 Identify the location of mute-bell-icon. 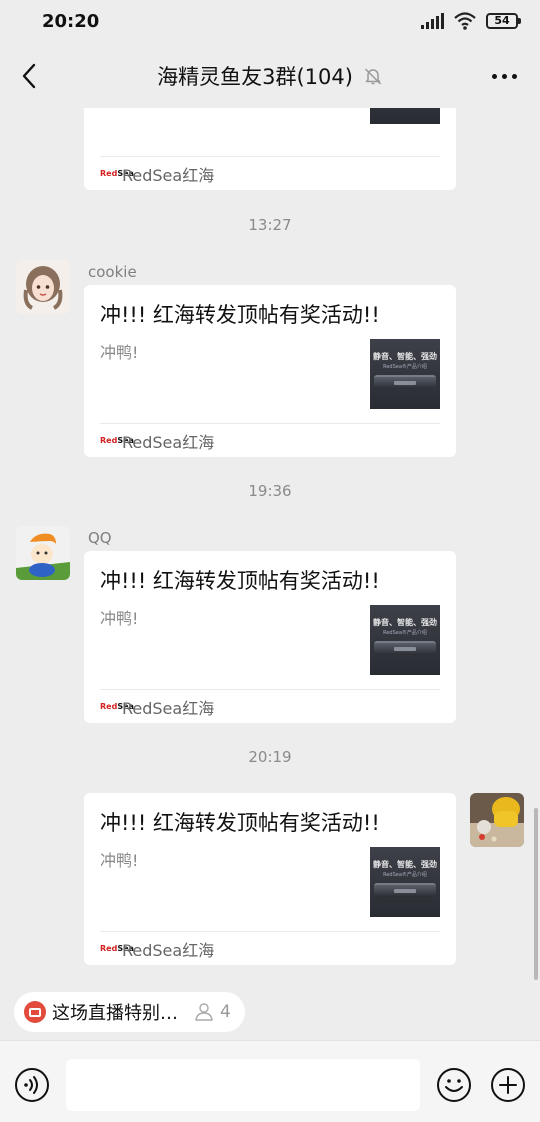
(372, 76).